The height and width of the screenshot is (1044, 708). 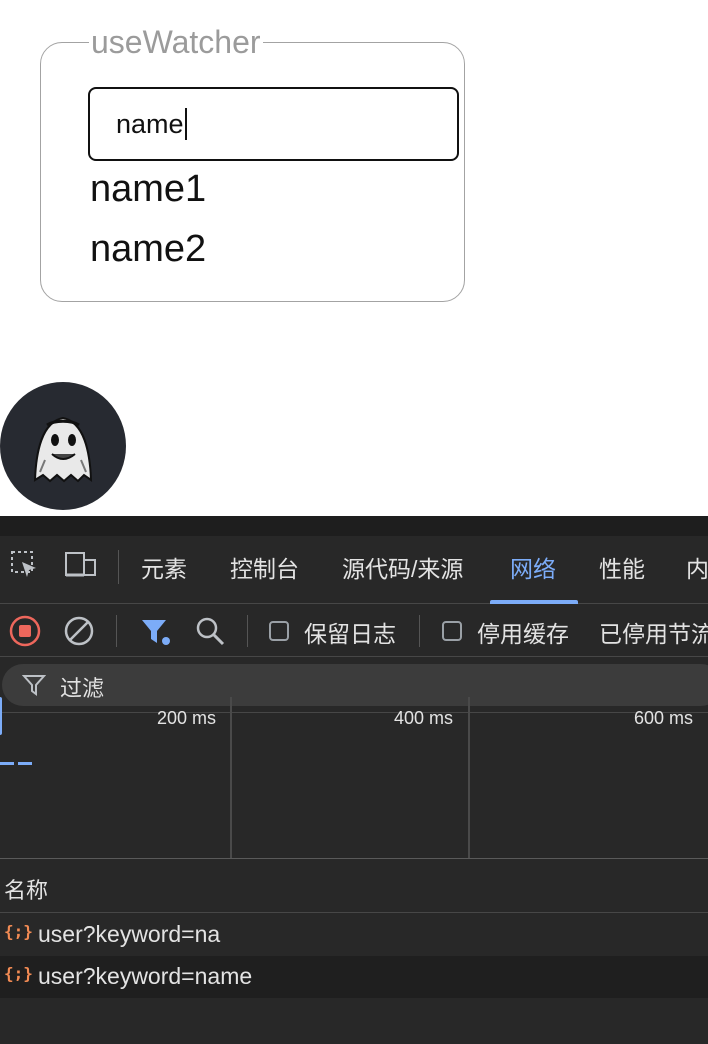 What do you see at coordinates (354, 886) in the screenshot?
I see `request-table-header: 名称` at bounding box center [354, 886].